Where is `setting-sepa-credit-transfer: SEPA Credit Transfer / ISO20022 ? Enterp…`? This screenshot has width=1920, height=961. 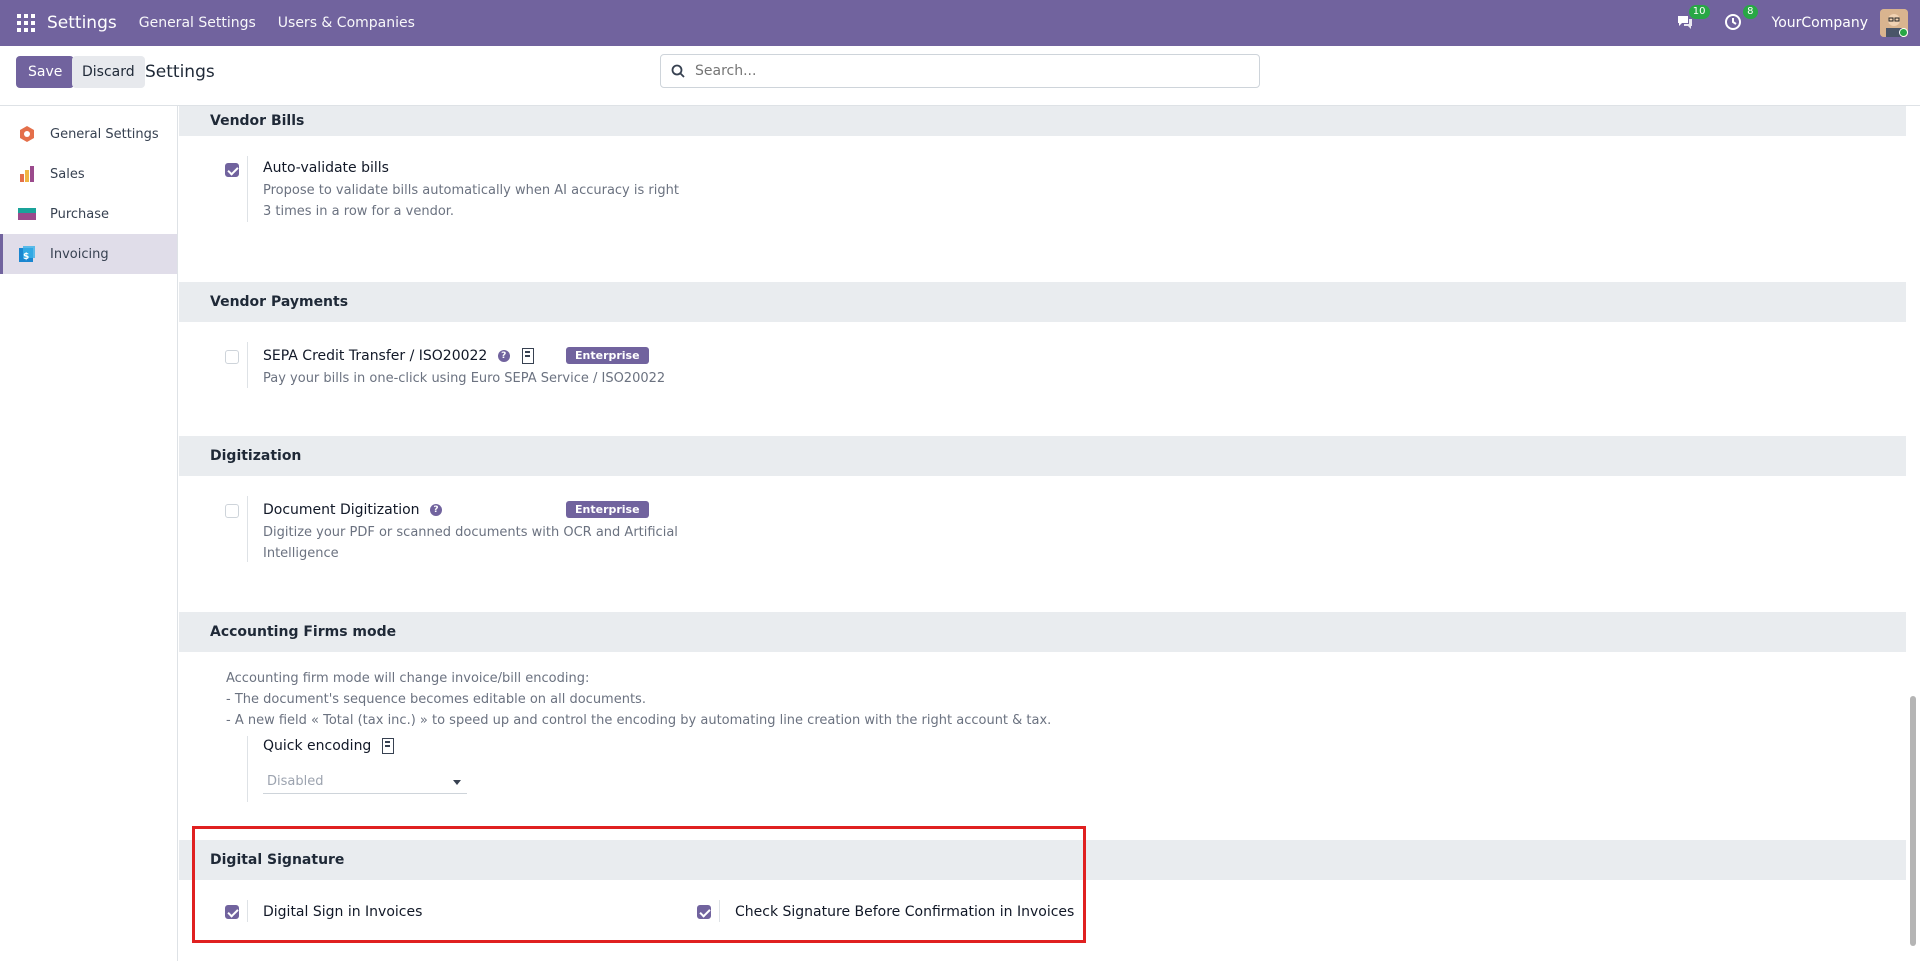
setting-sepa-credit-transfer: SEPA Credit Transfer / ISO20022 ? Enterp… is located at coordinates (1042, 379).